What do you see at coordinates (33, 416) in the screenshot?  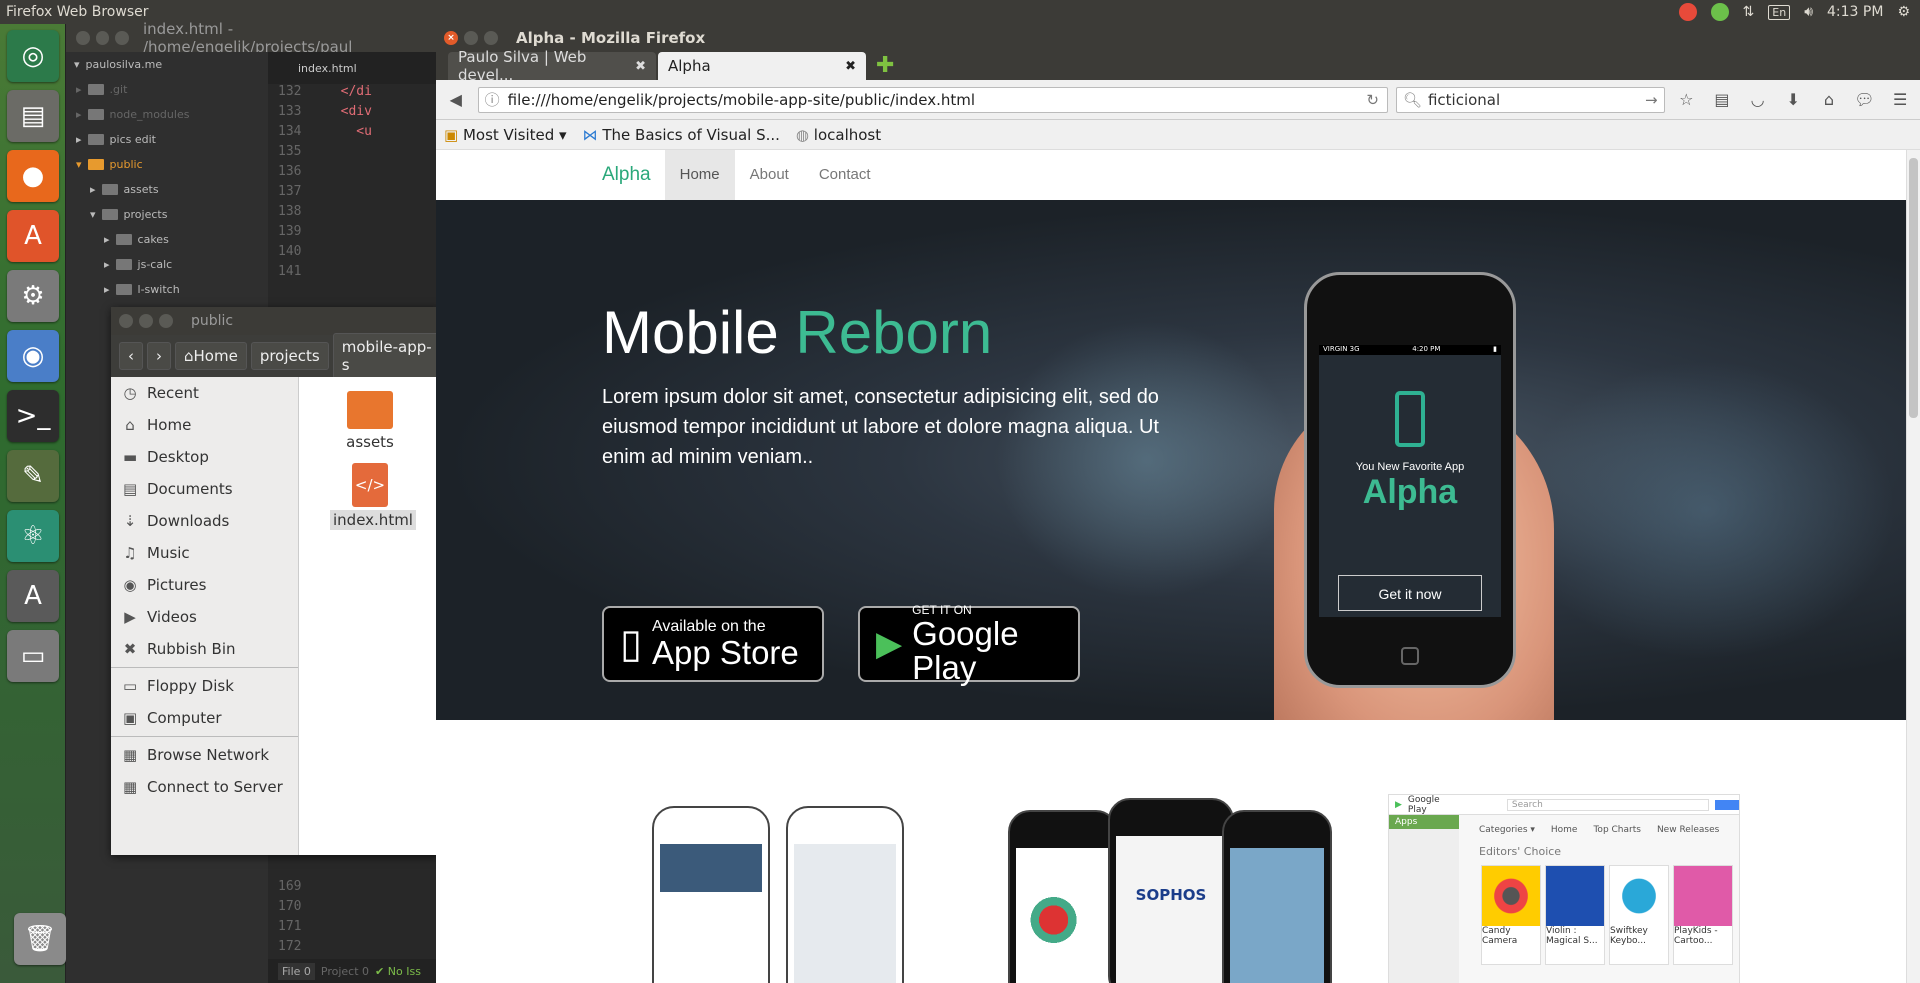 I see `terminal-icon: >_` at bounding box center [33, 416].